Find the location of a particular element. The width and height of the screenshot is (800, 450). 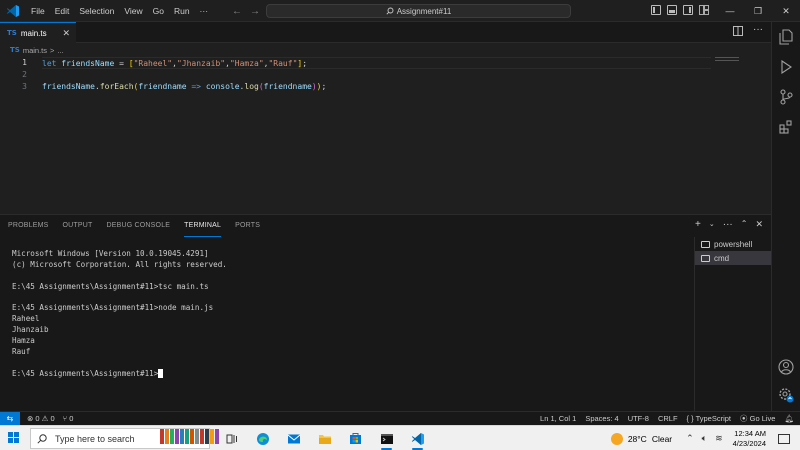

new-terminal-icon: + is located at coordinates (698, 225).